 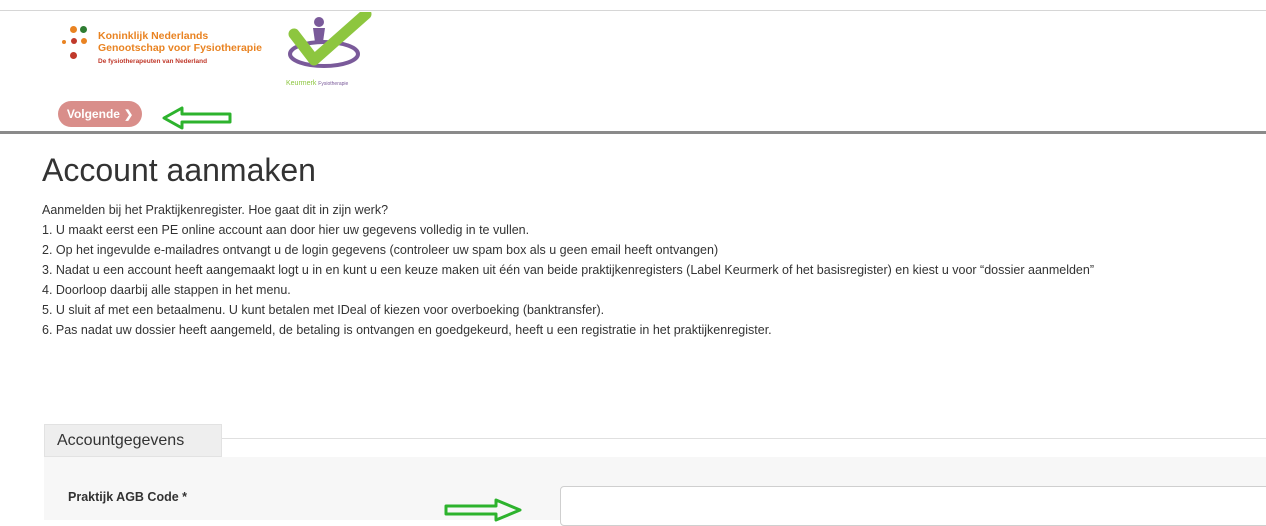 What do you see at coordinates (333, 84) in the screenshot?
I see `keurmerk-logo-subname: Fysiotherapie` at bounding box center [333, 84].